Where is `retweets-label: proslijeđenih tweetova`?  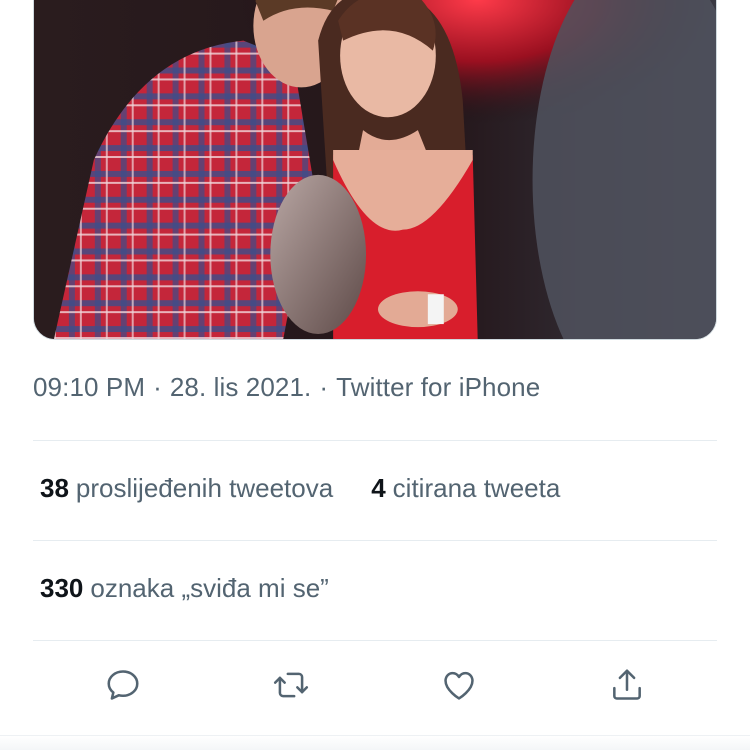
retweets-label: proslijeđenih tweetova is located at coordinates (204, 488).